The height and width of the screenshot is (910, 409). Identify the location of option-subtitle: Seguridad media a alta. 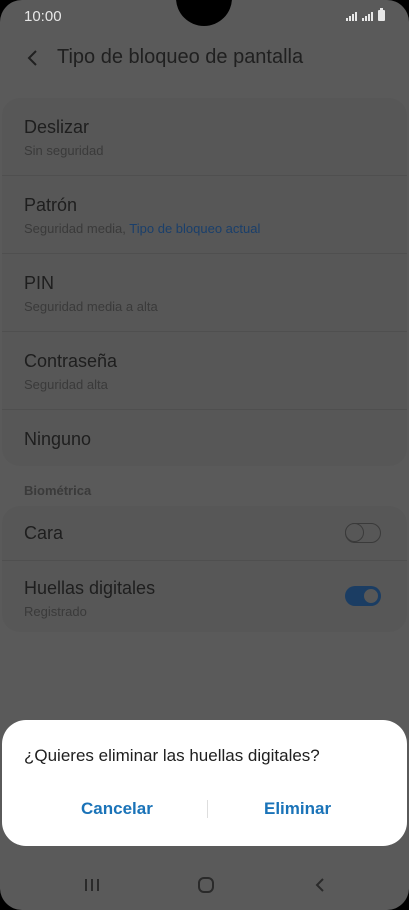
(91, 306).